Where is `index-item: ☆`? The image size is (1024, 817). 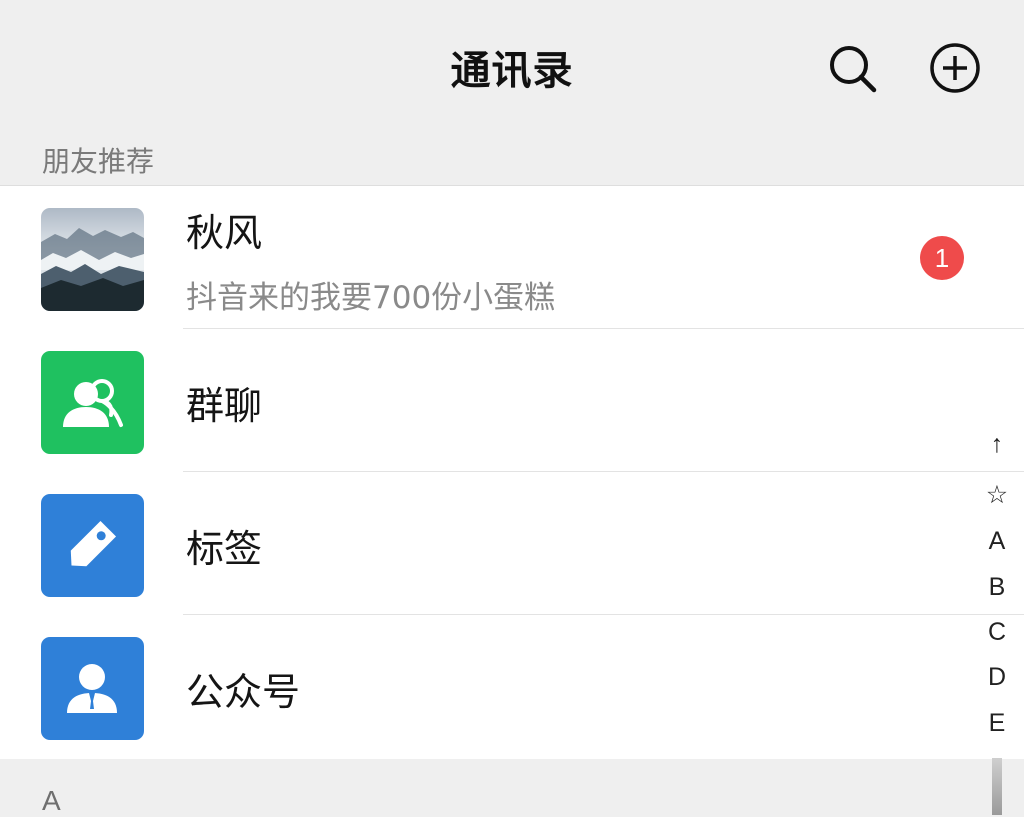 index-item: ☆ is located at coordinates (997, 495).